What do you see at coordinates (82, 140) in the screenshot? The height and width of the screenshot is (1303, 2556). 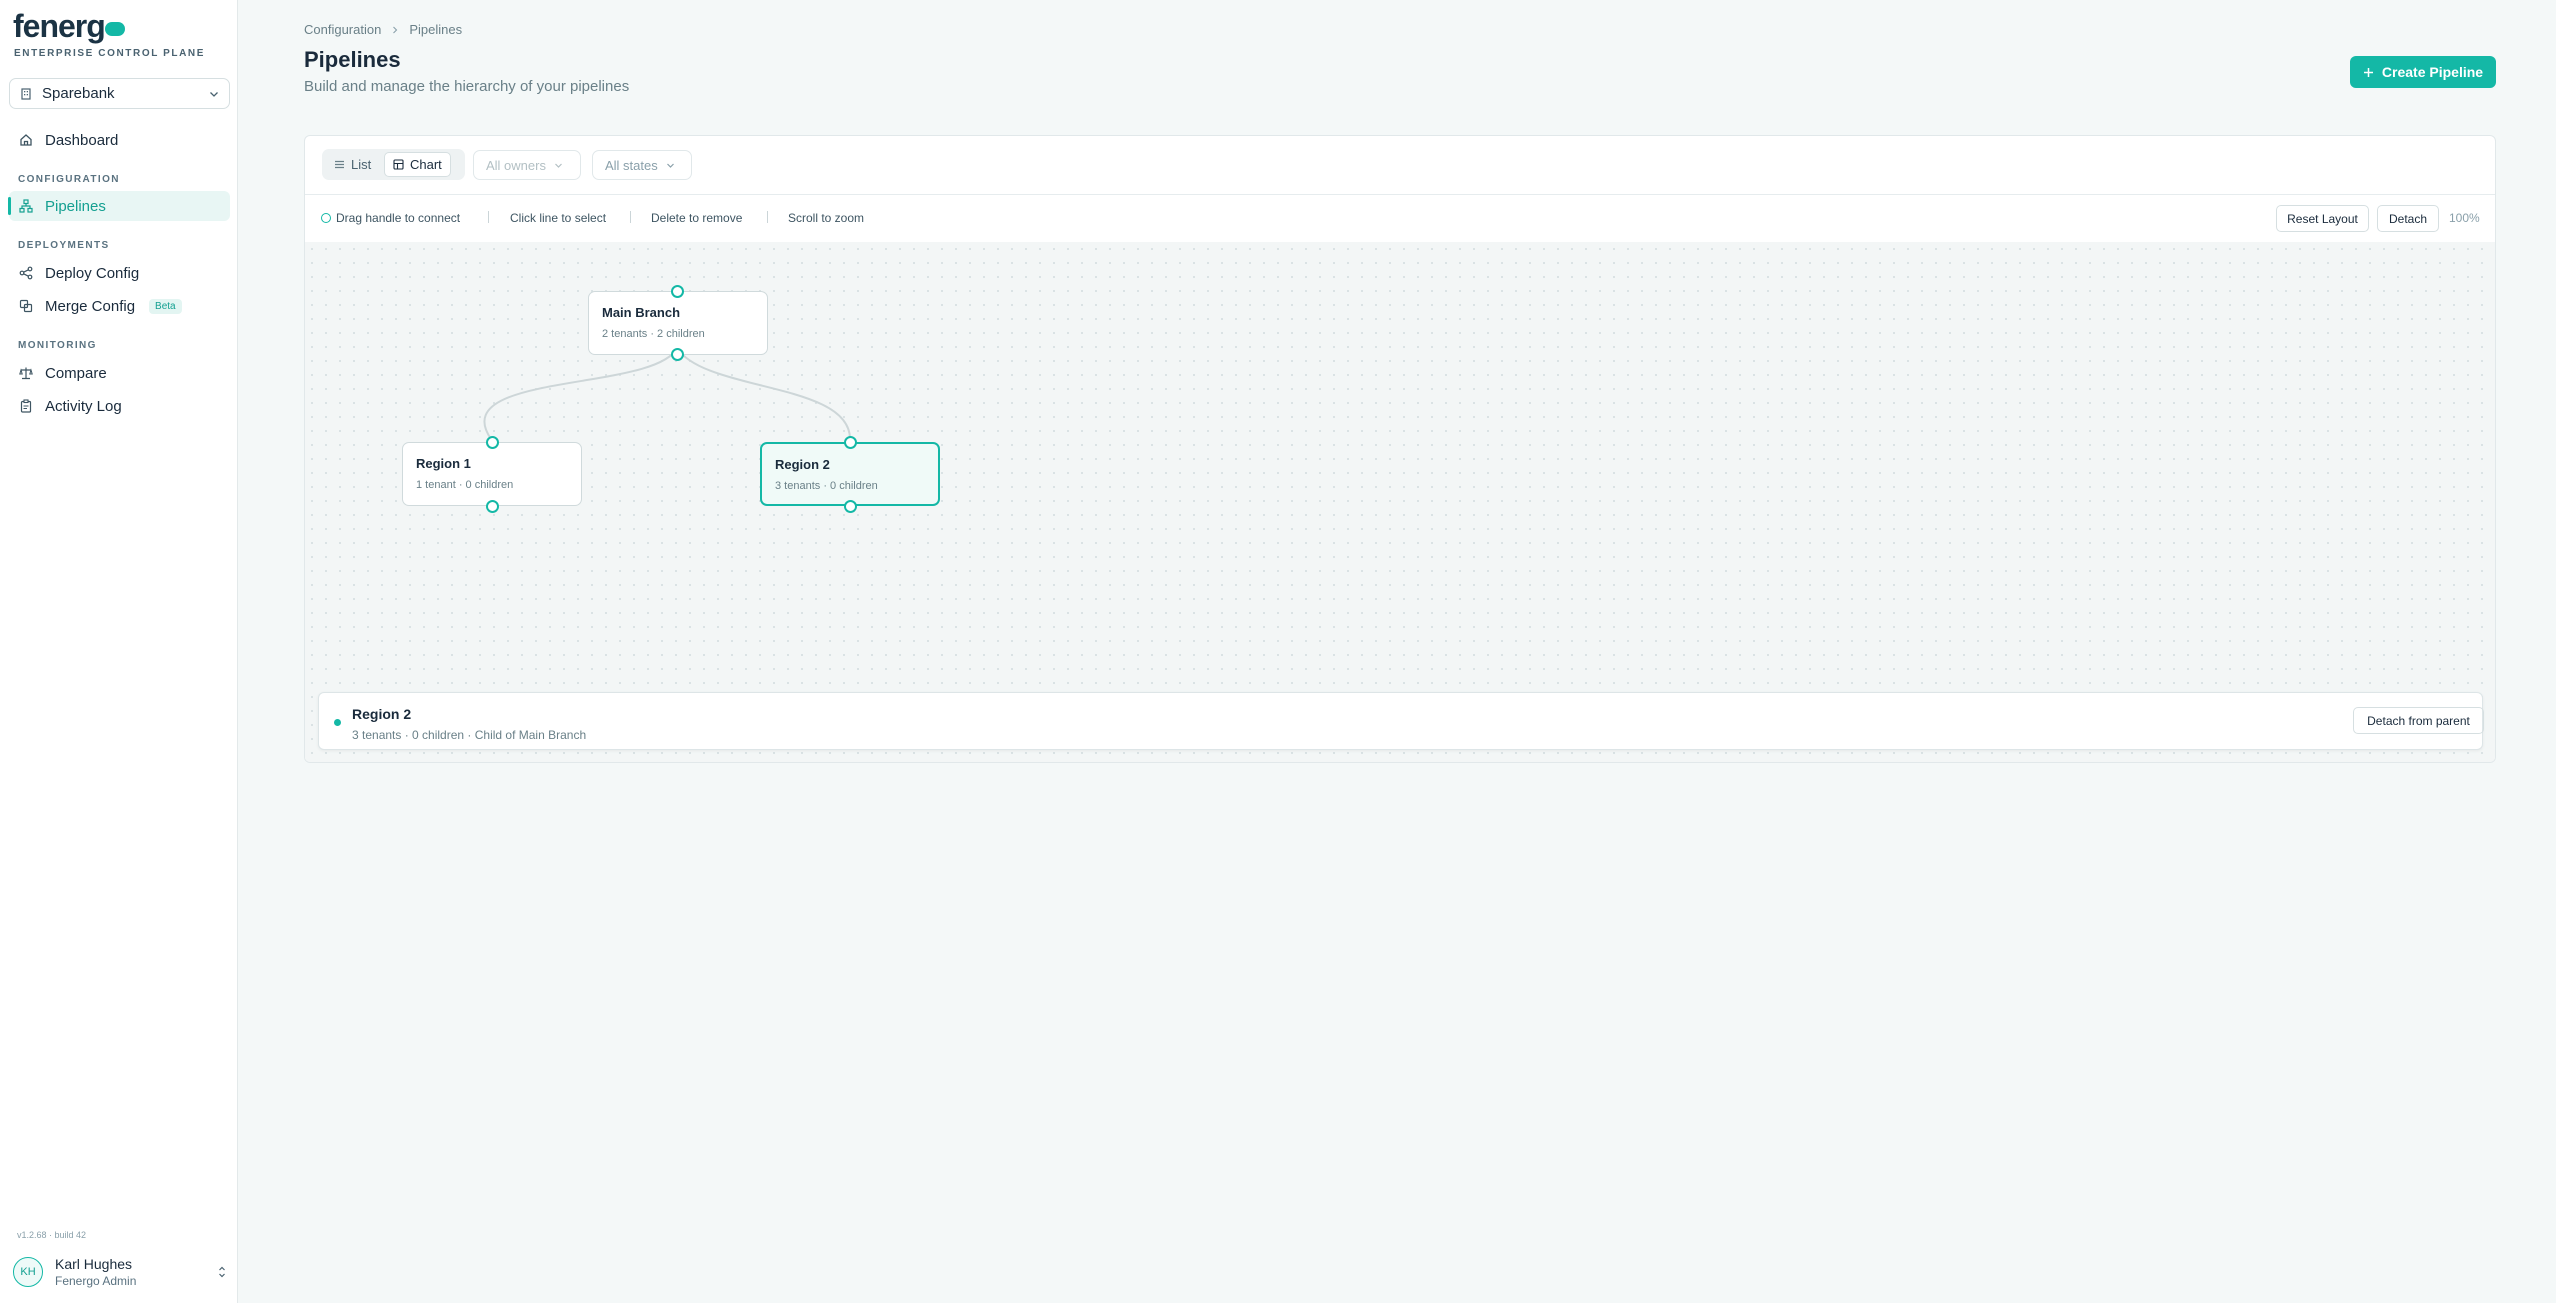 I see `sidebar-item-label: Dashboard` at bounding box center [82, 140].